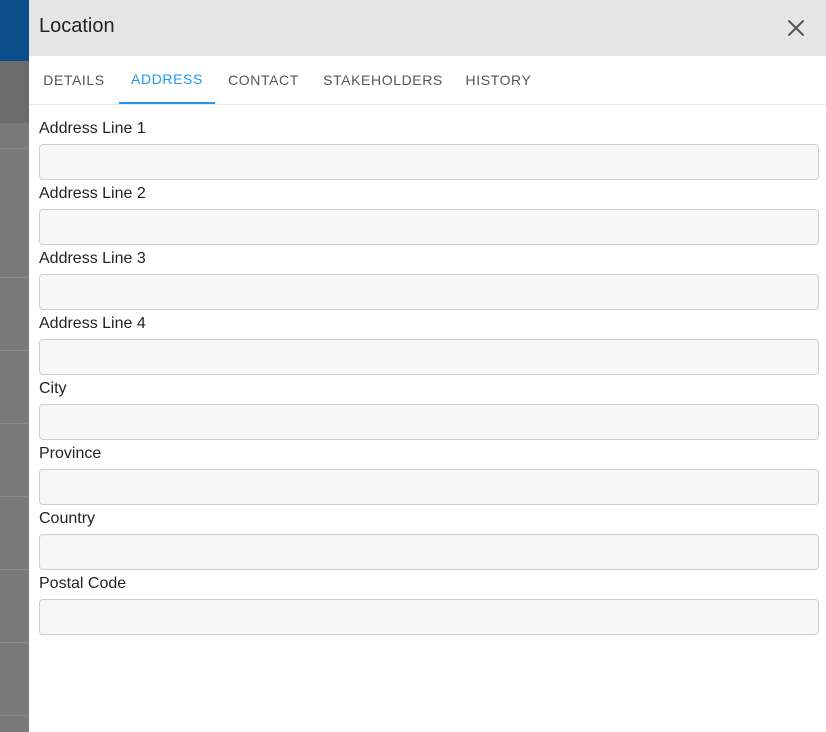 This screenshot has height=732, width=826. I want to click on postal-code-field: Postal Code, so click(429, 604).